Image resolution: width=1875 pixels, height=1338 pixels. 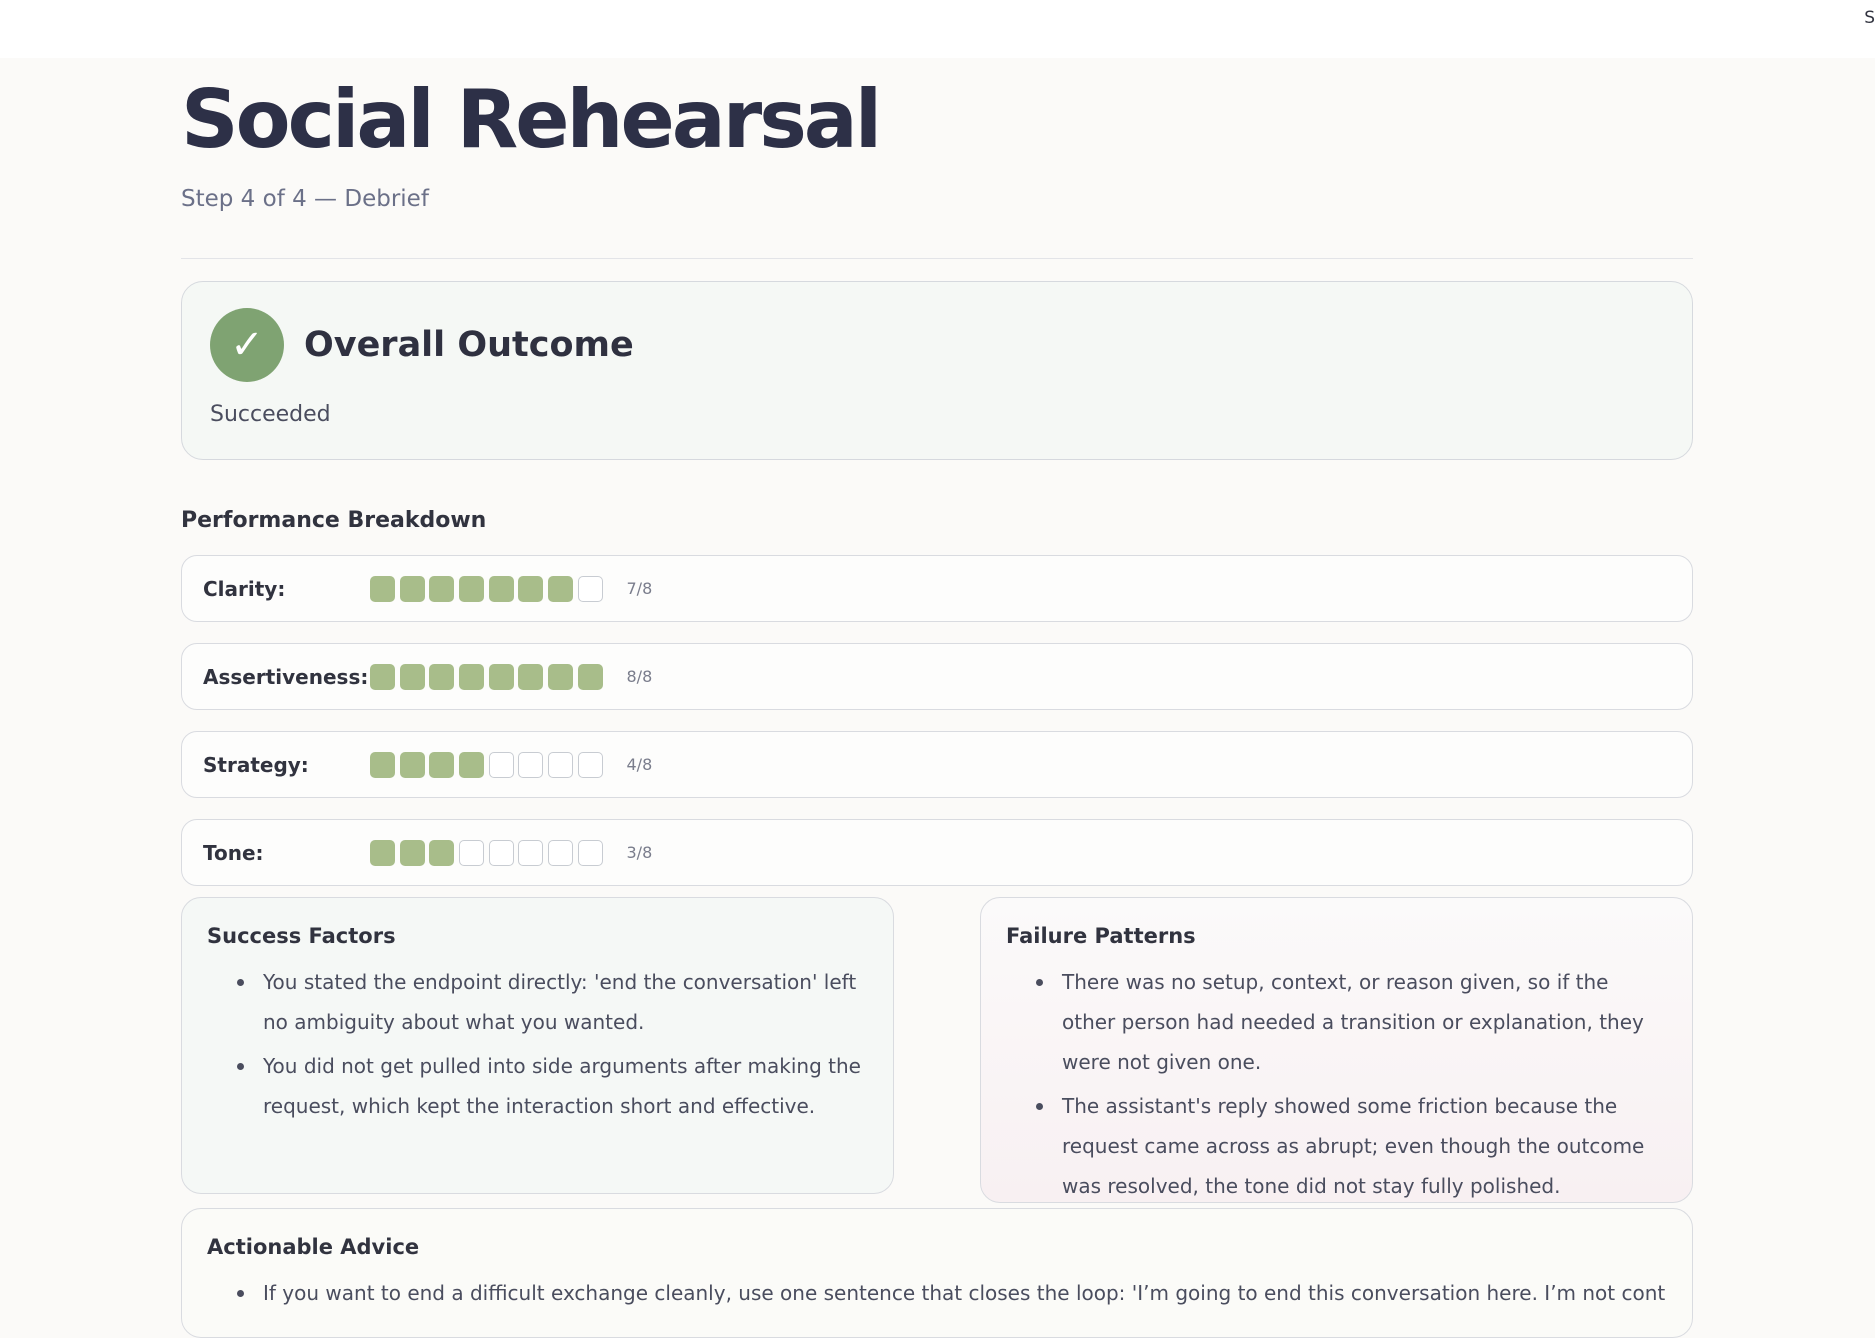 What do you see at coordinates (937, 676) in the screenshot?
I see `metric-row: Assertiveness: 8/8` at bounding box center [937, 676].